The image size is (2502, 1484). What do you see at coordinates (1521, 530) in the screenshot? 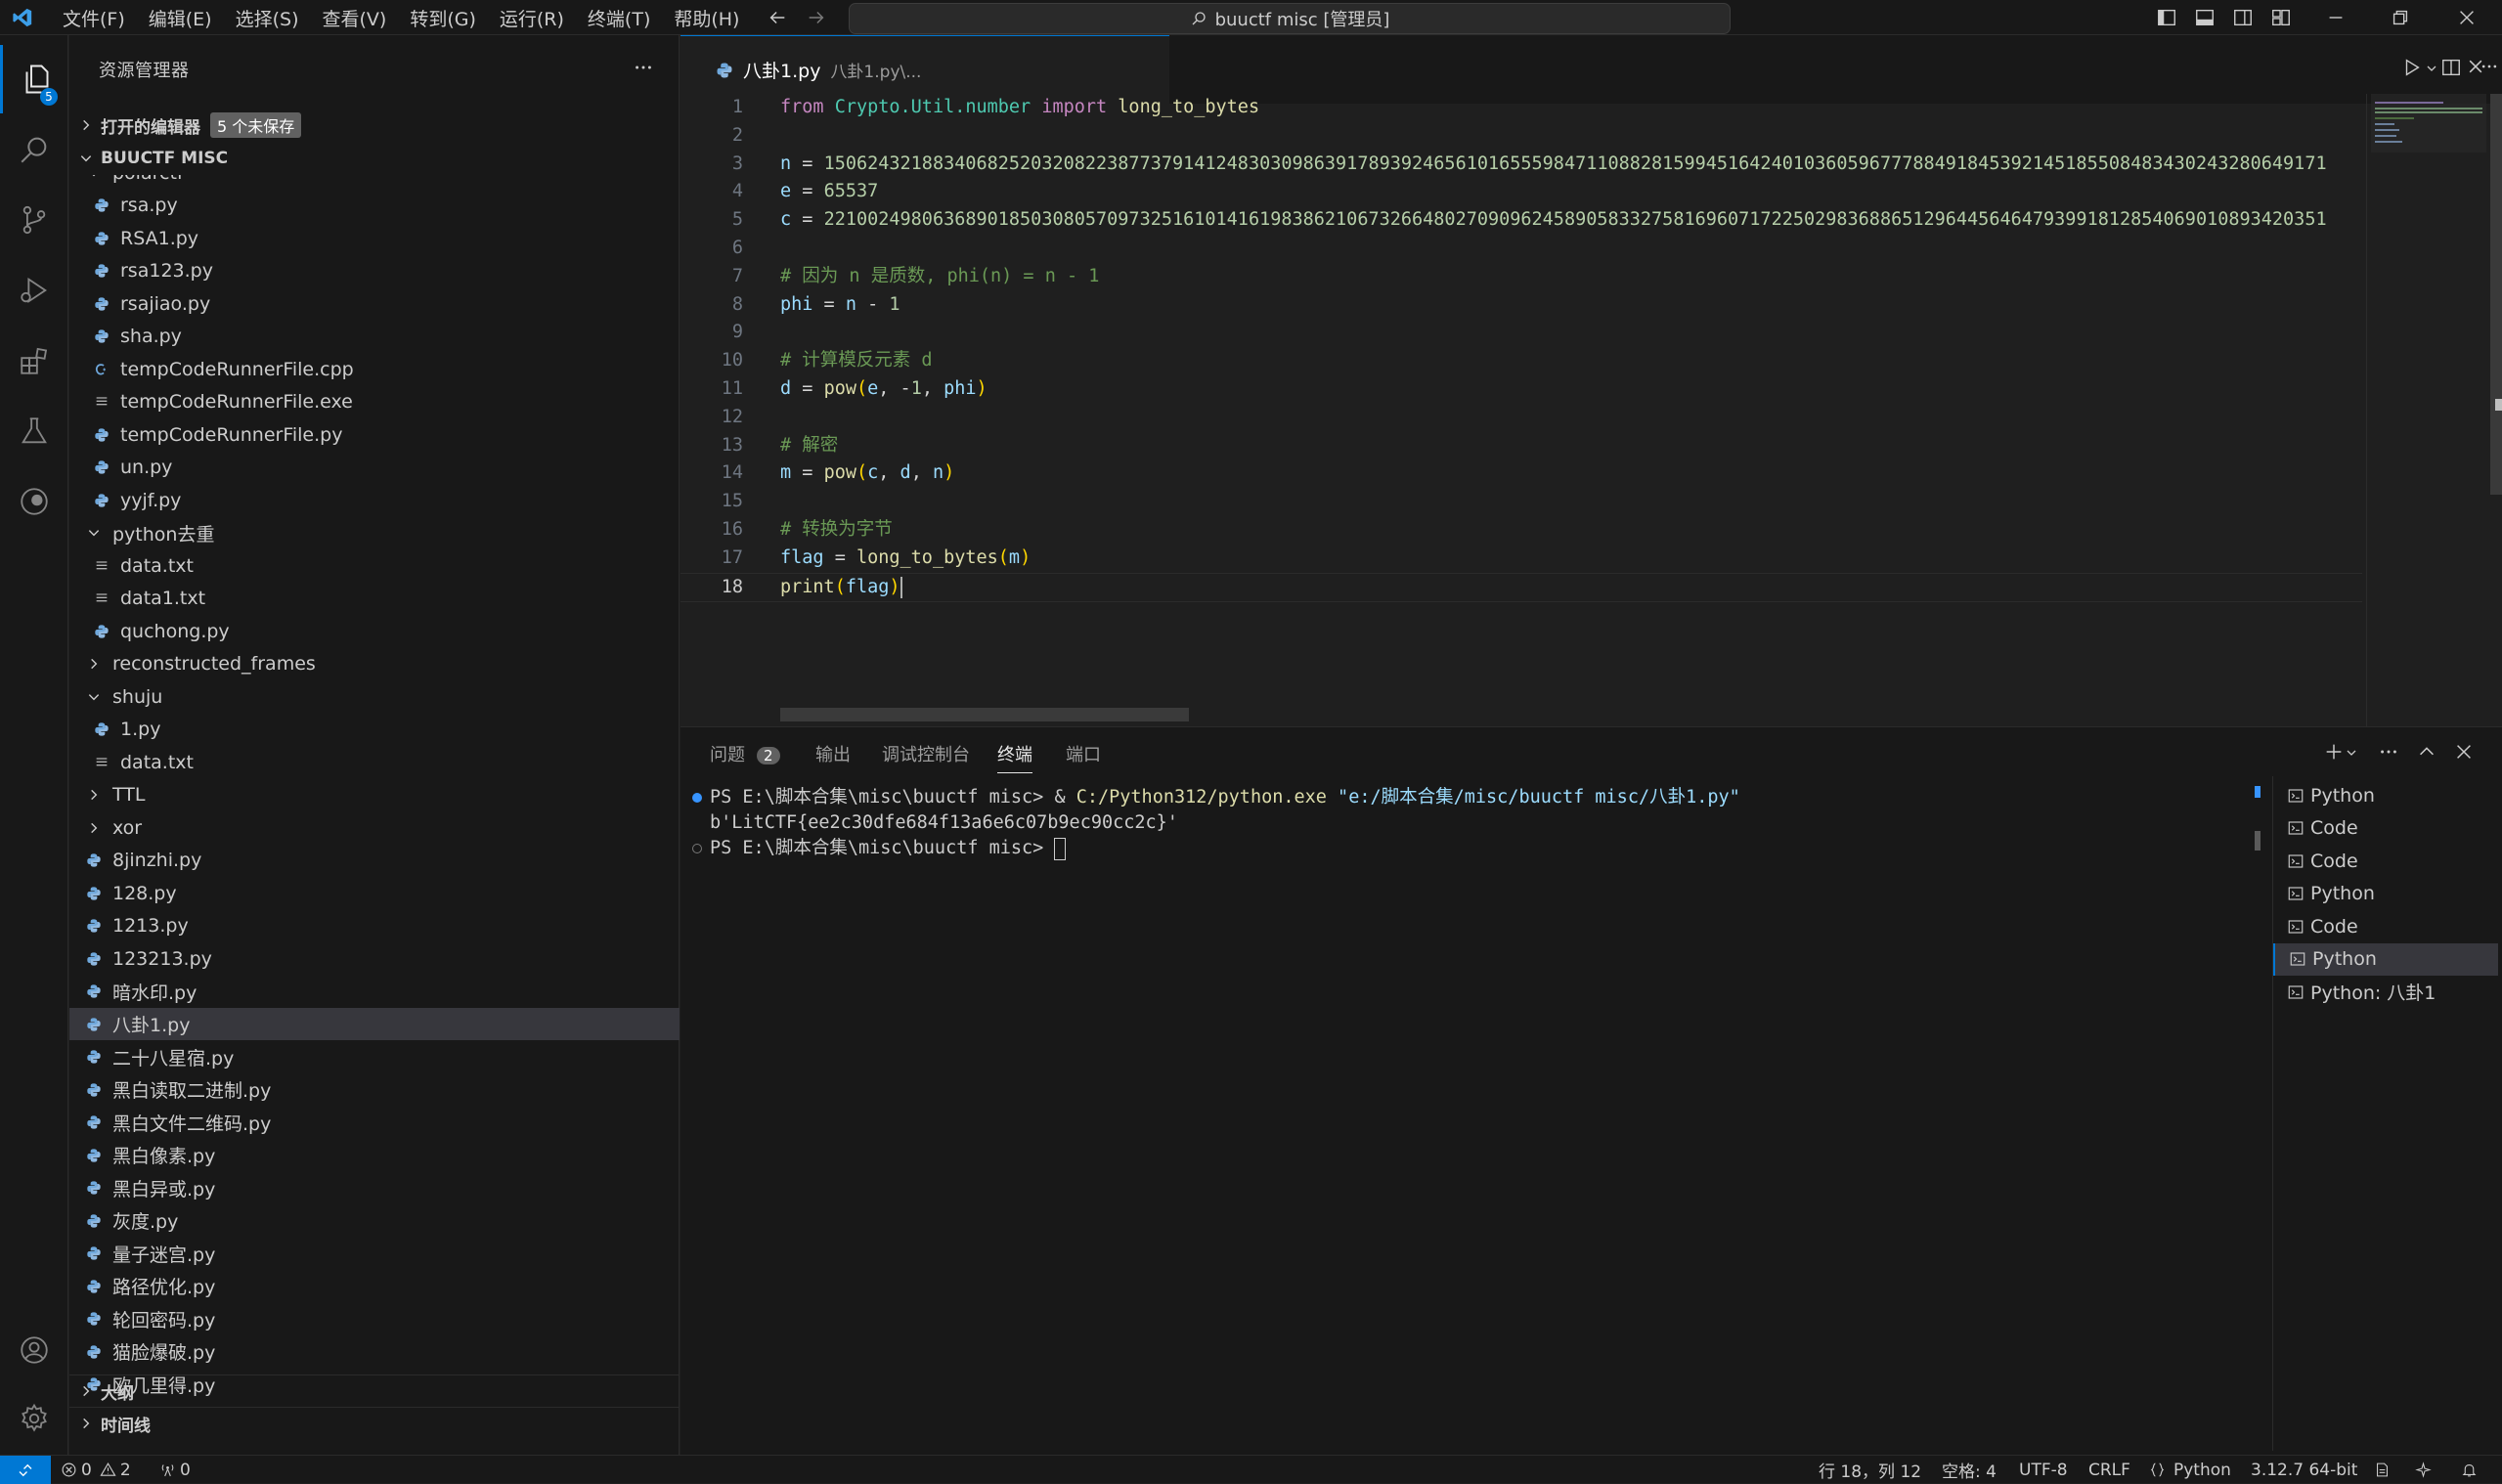
I see `code-line: 16 # 转换为字节` at bounding box center [1521, 530].